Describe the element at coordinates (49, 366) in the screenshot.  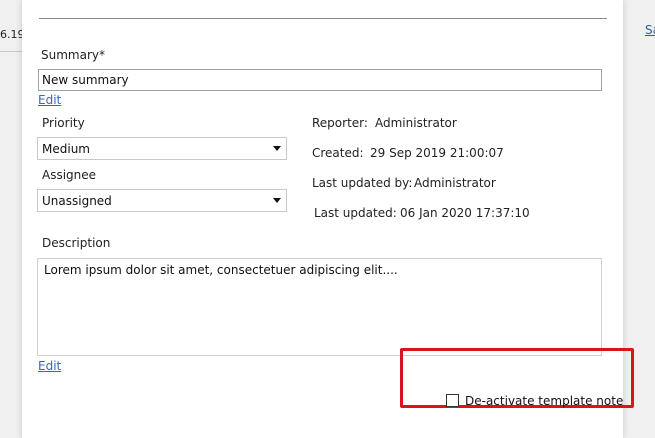
I see `description-edit-link: Edit` at that location.